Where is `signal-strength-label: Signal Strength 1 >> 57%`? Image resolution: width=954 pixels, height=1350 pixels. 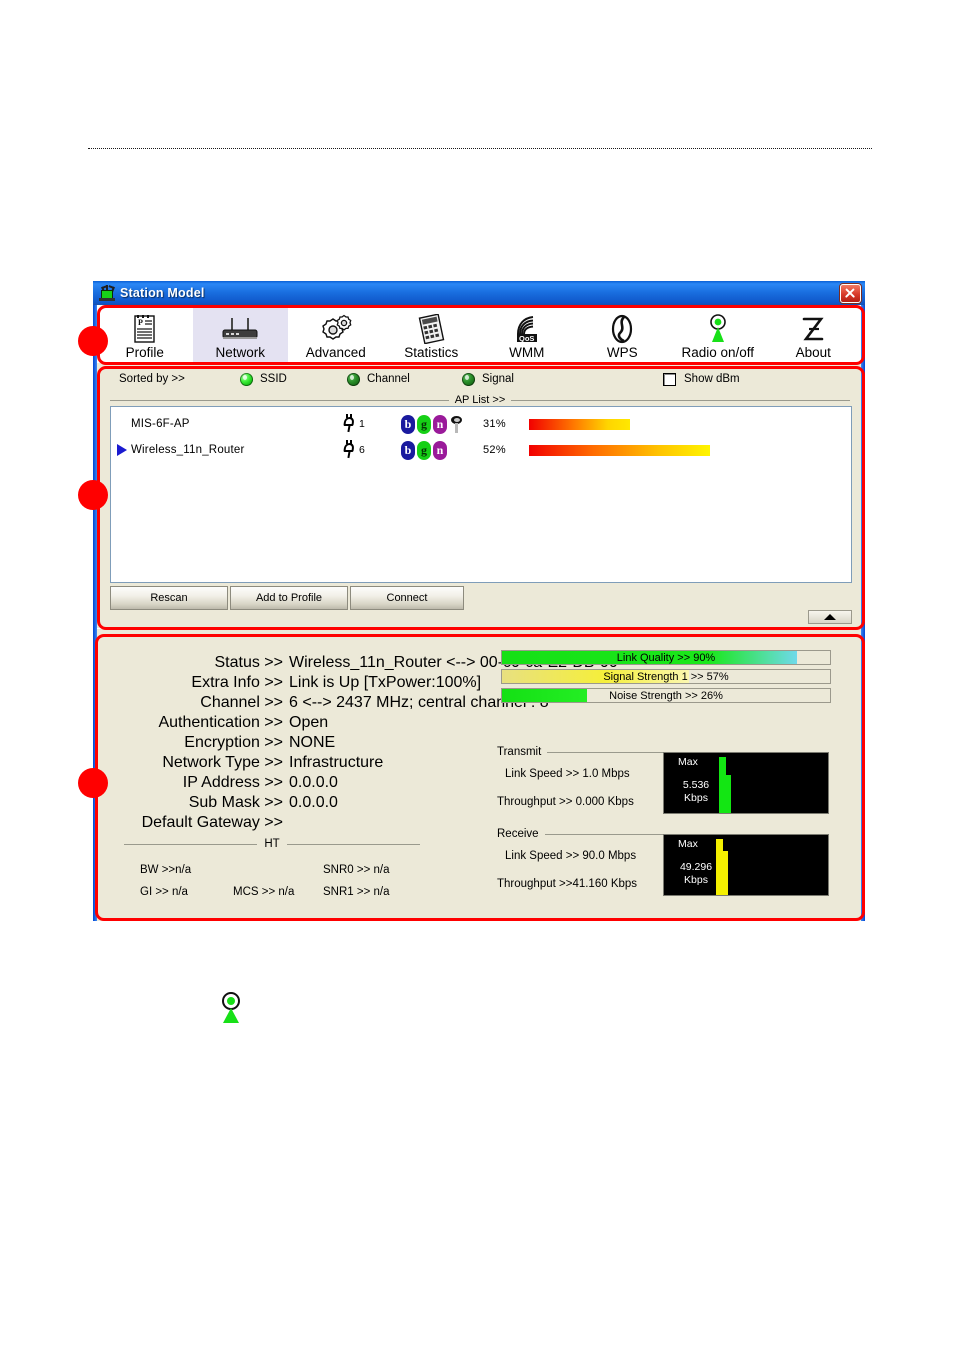 signal-strength-label: Signal Strength 1 >> 57% is located at coordinates (666, 676).